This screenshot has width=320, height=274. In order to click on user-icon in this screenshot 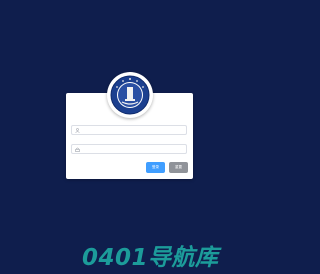, I will do `click(77, 130)`.